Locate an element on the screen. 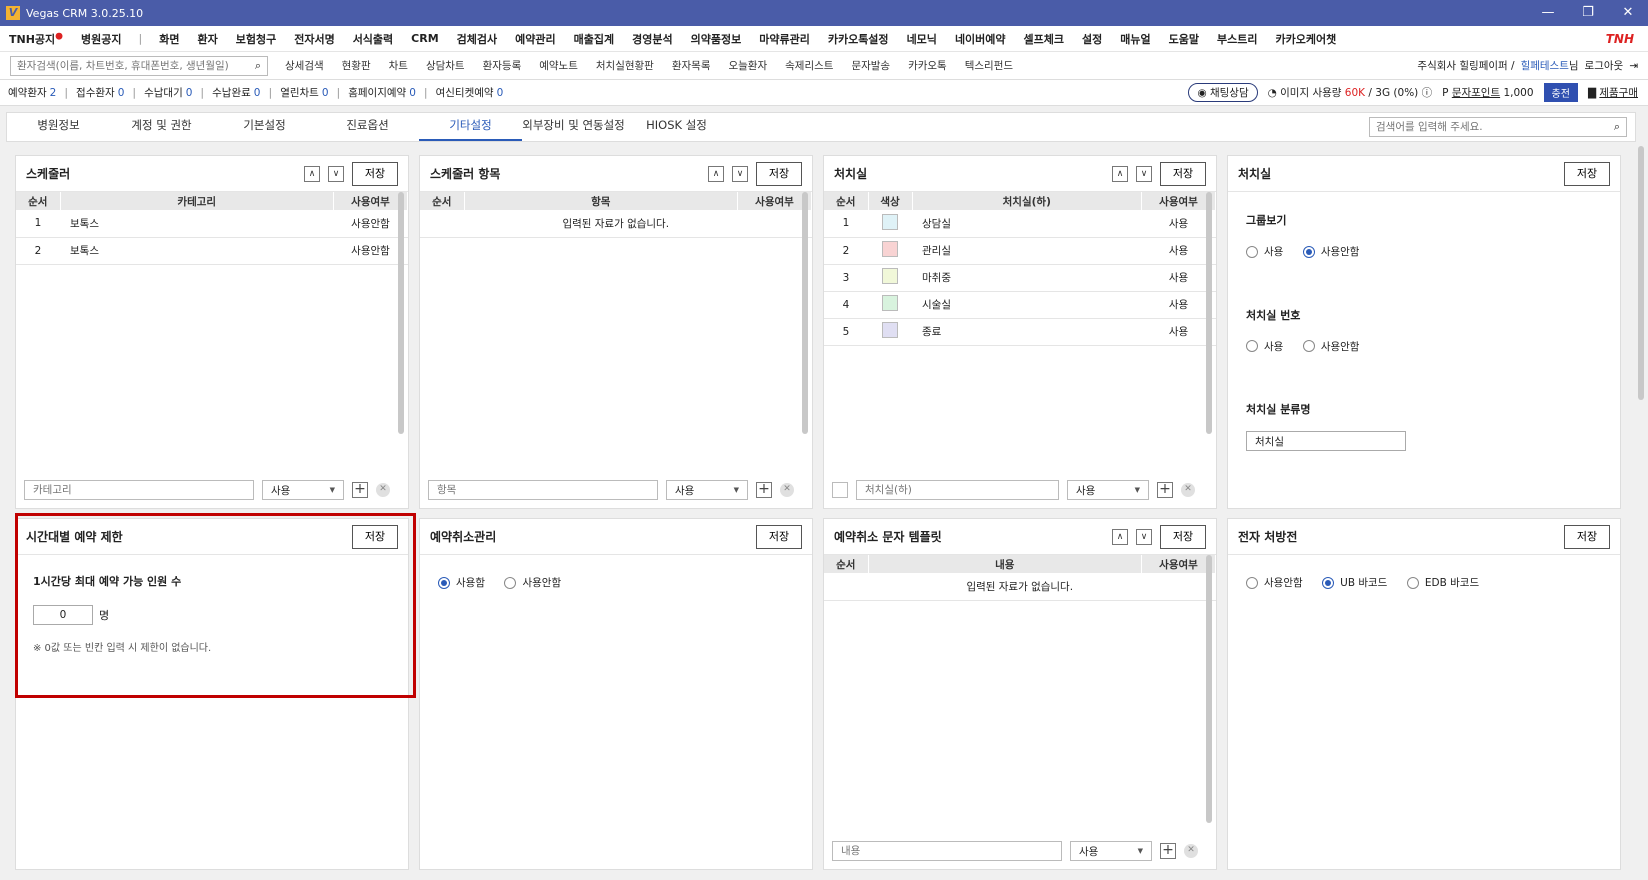 The width and height of the screenshot is (1648, 880). tab-hospital-info: 병원정보 is located at coordinates (58, 126).